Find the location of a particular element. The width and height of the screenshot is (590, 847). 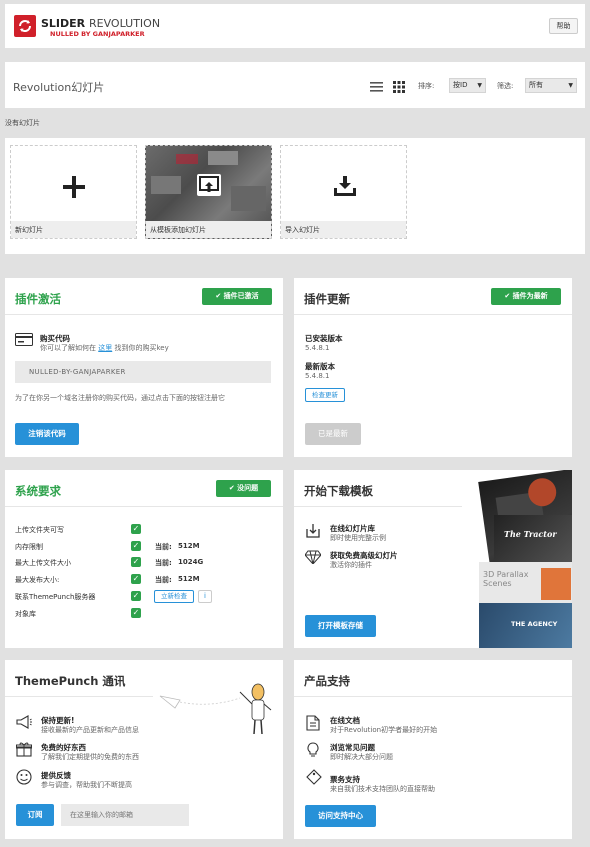

card-footer: 导入幻灯片 is located at coordinates (343, 229).